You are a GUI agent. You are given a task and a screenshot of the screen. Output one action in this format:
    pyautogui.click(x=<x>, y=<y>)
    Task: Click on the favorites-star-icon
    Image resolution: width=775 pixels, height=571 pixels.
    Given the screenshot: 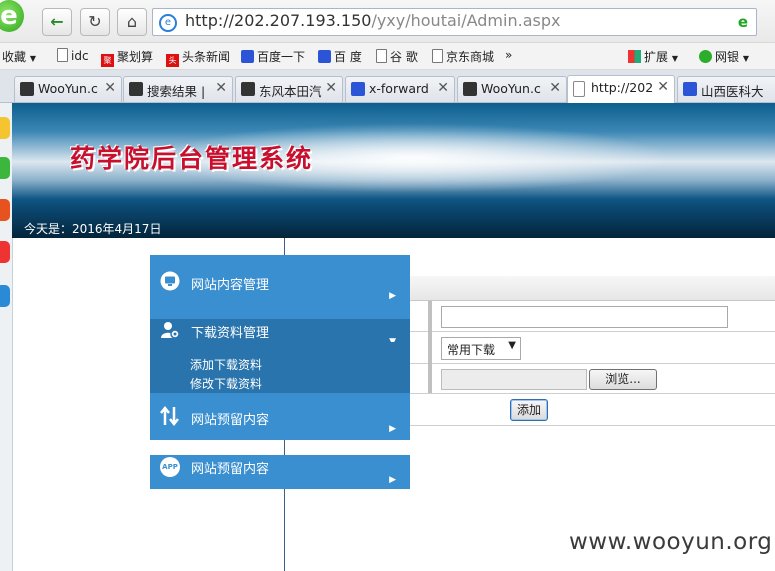 What is the action you would take?
    pyautogui.click(x=5, y=128)
    